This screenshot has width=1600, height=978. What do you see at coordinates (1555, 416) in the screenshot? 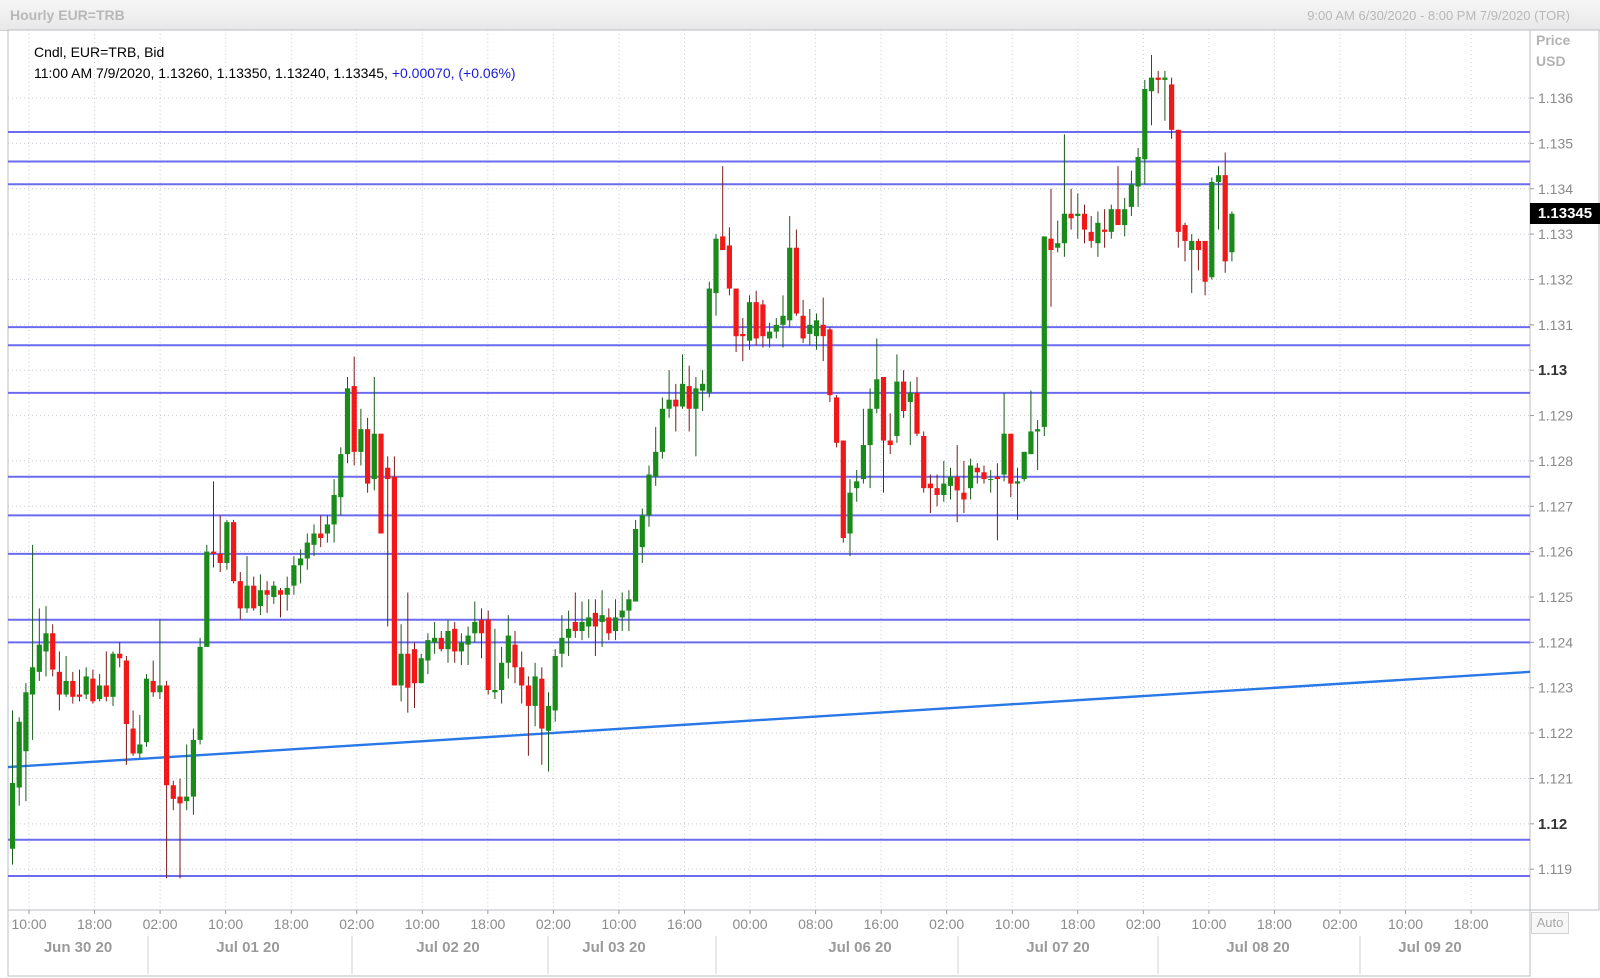
I see `y-tick-label: 1.129` at bounding box center [1555, 416].